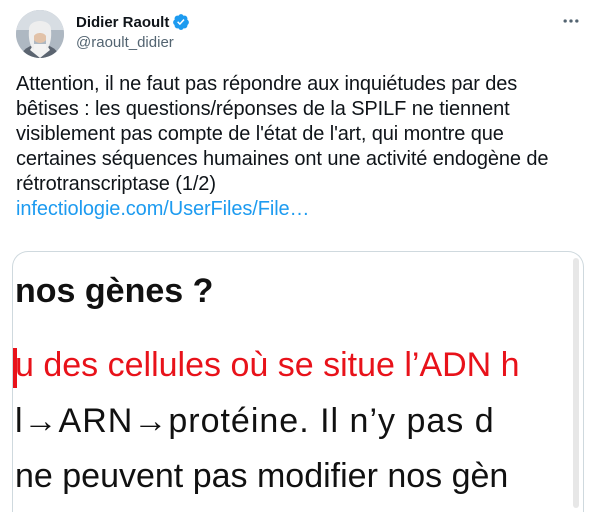 This screenshot has width=596, height=512. What do you see at coordinates (122, 22) in the screenshot?
I see `author-display-name: Didier Raoult` at bounding box center [122, 22].